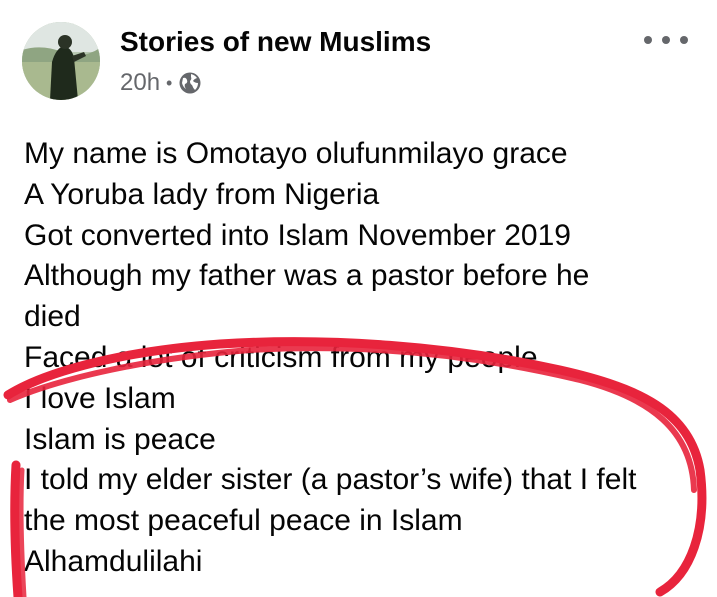 This screenshot has width=717, height=597. I want to click on post-line: Faced a lot of criticism from my people, so click(281, 357).